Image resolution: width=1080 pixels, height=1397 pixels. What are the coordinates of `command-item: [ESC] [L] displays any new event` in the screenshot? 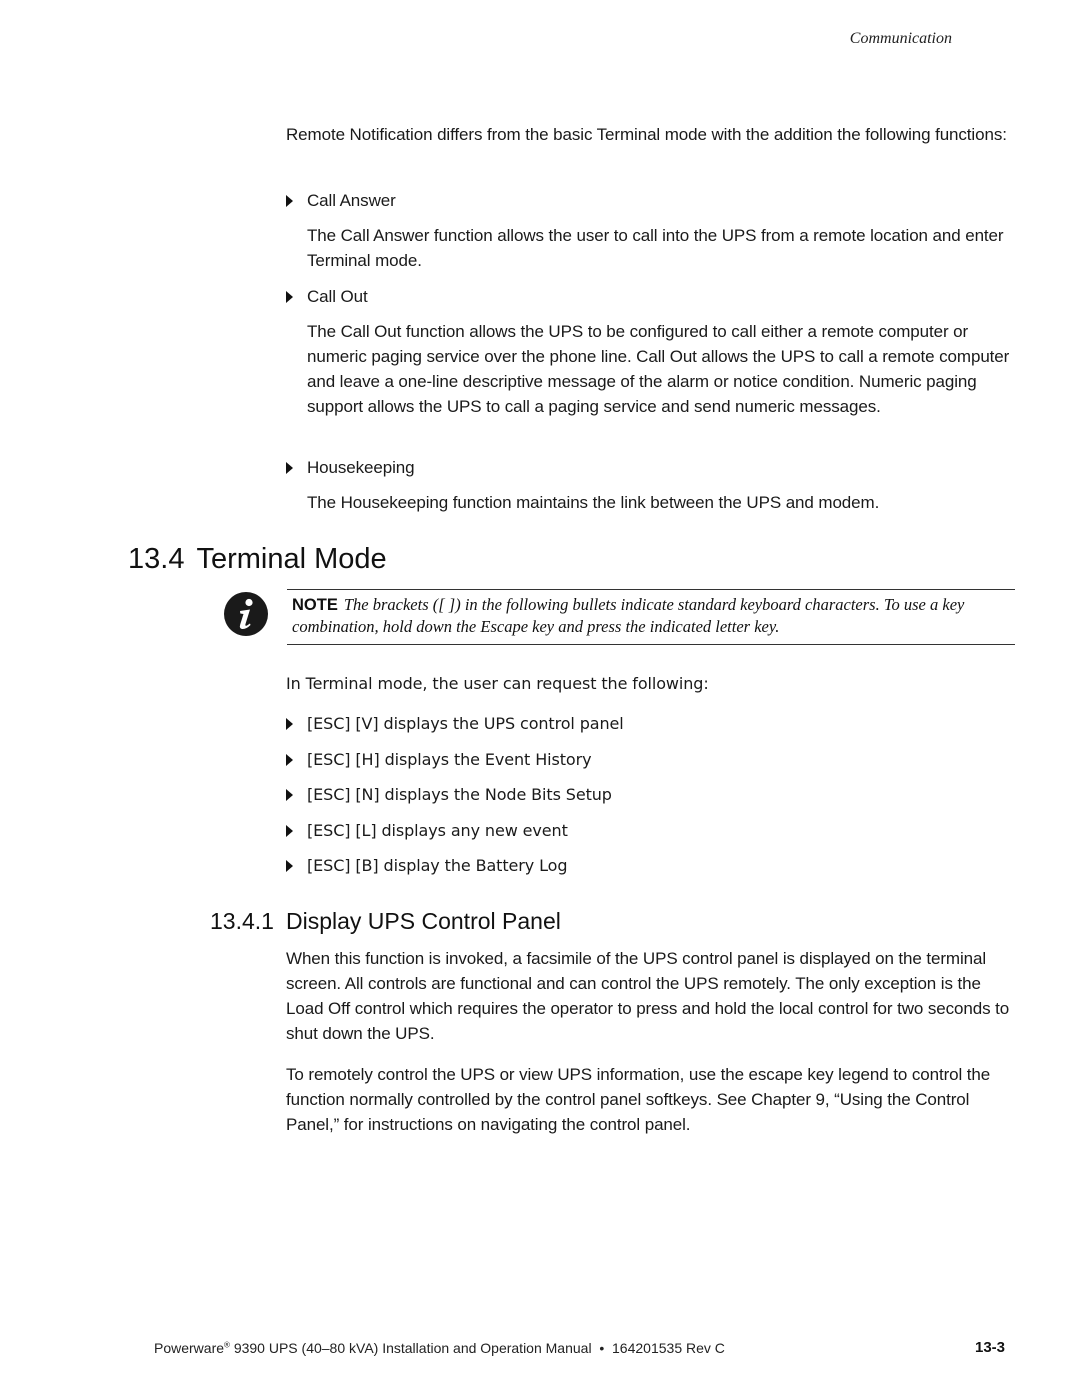 It's located at (427, 830).